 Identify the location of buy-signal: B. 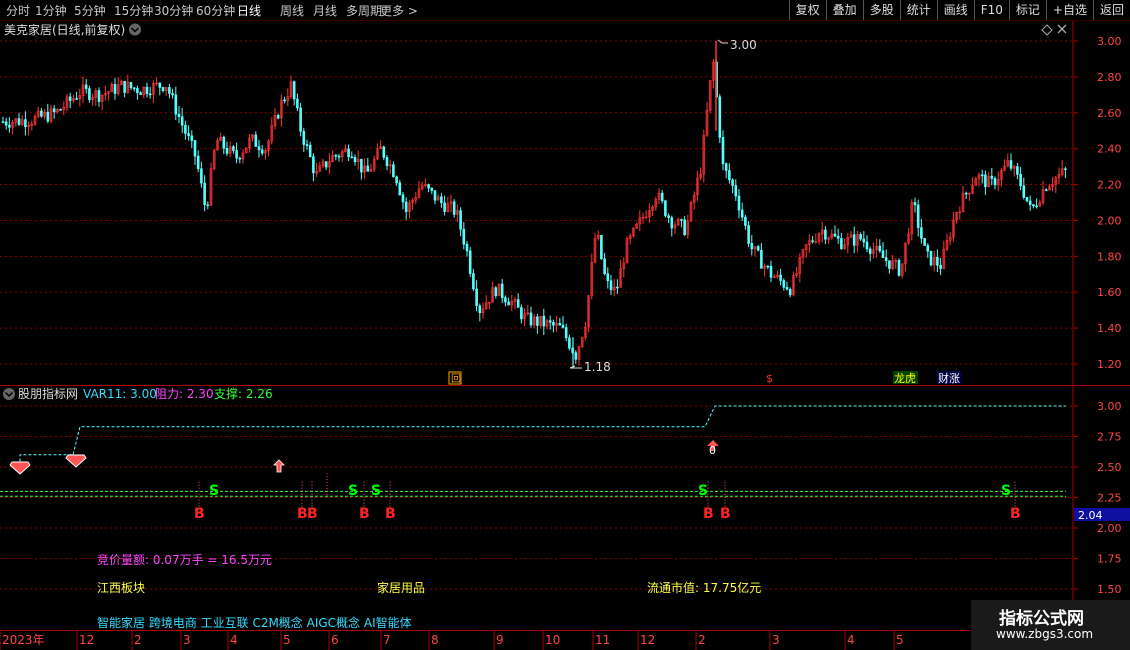
(312, 514).